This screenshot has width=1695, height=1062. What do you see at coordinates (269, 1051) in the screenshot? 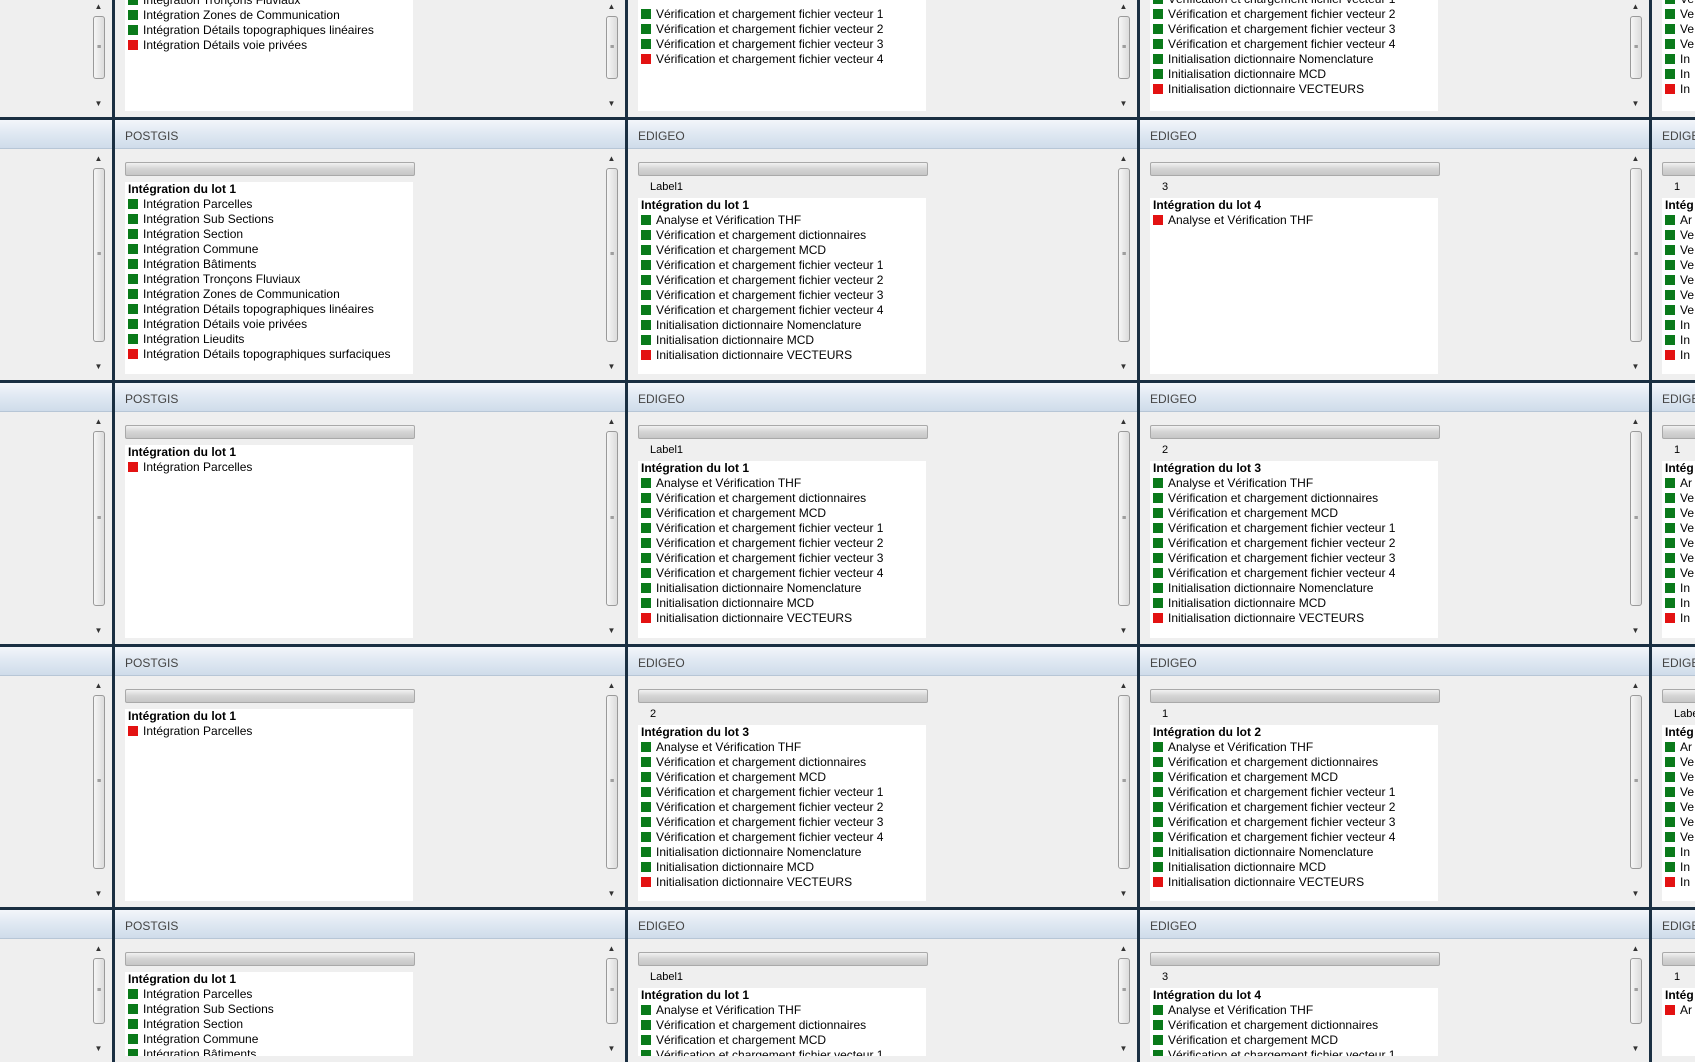
I see `list-item: Intégration Bâtiments` at bounding box center [269, 1051].